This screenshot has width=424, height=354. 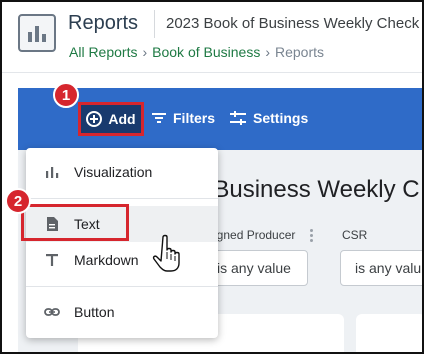 What do you see at coordinates (381, 268) in the screenshot?
I see `filter-csr-value: is any valu` at bounding box center [381, 268].